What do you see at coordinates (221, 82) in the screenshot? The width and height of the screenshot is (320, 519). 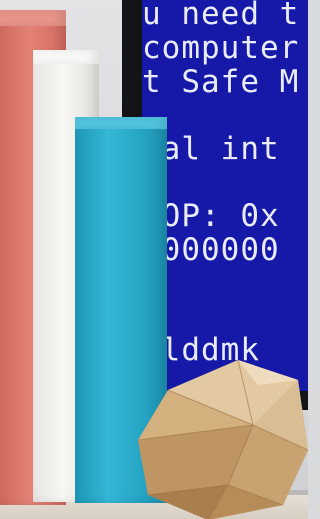 I see `screen-line-3: t Safe M` at bounding box center [221, 82].